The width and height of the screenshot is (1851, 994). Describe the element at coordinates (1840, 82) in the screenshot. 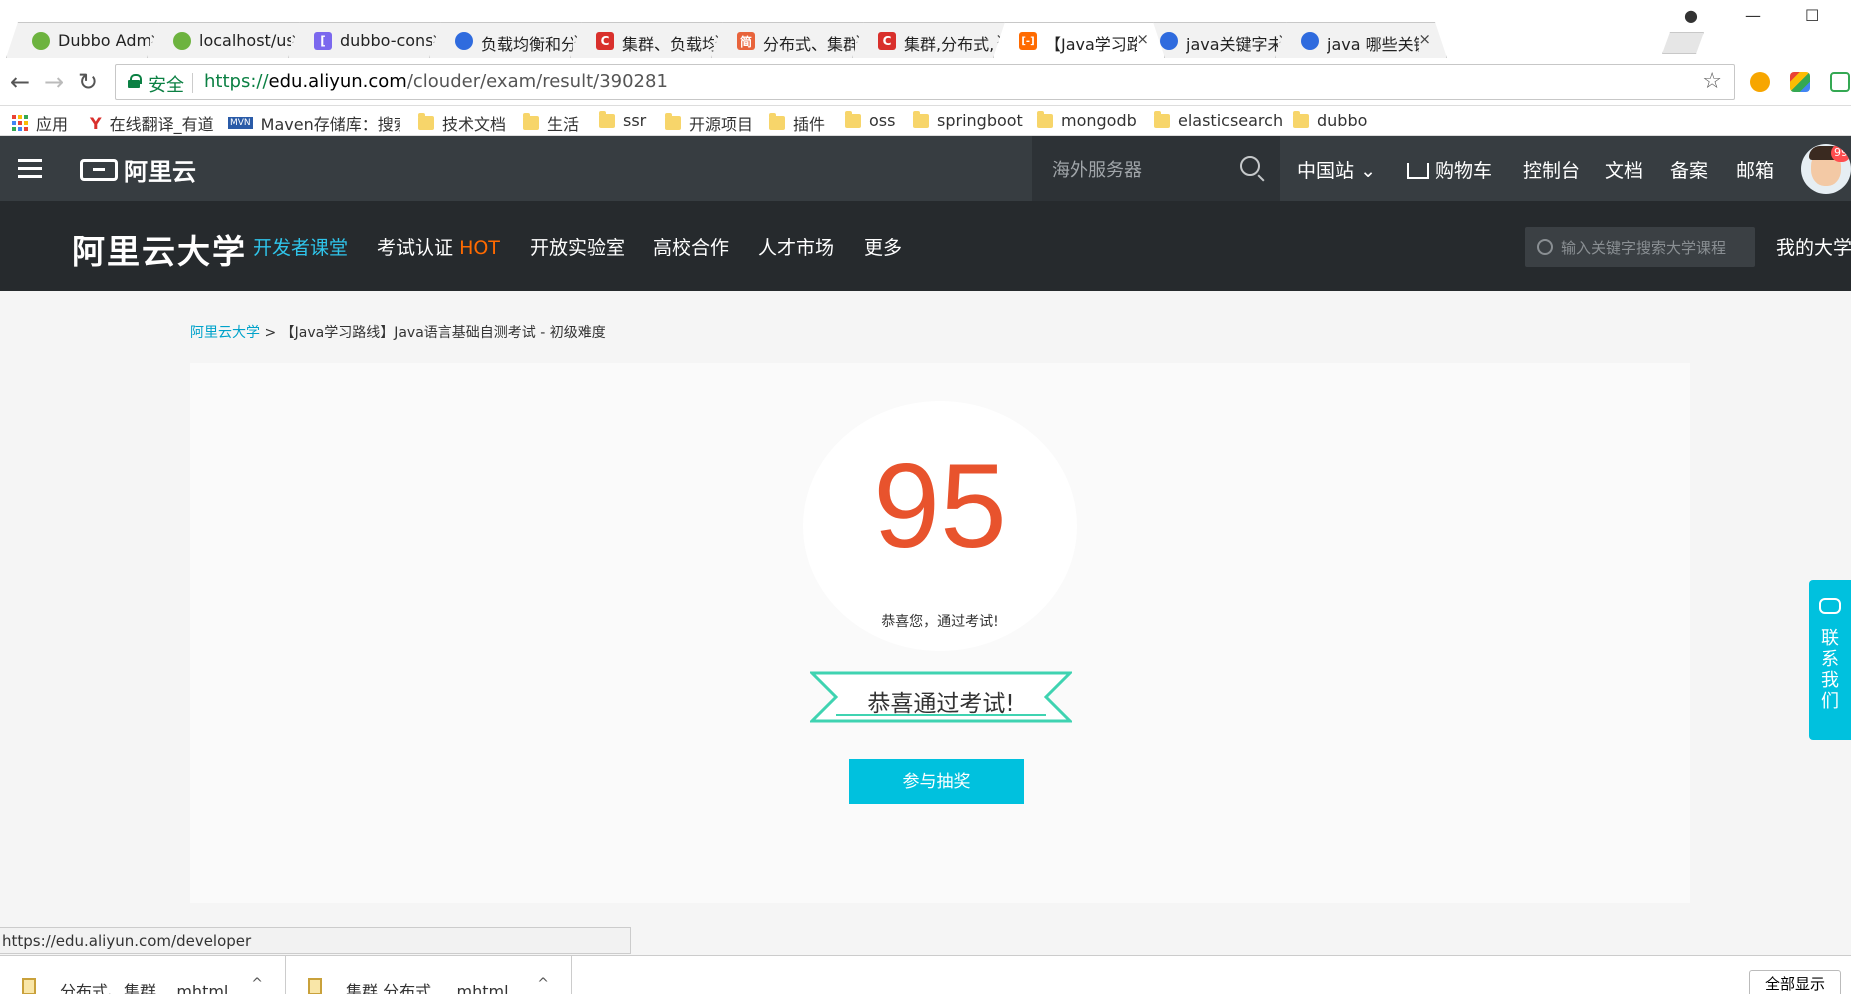

I see `extension-green-icon` at that location.